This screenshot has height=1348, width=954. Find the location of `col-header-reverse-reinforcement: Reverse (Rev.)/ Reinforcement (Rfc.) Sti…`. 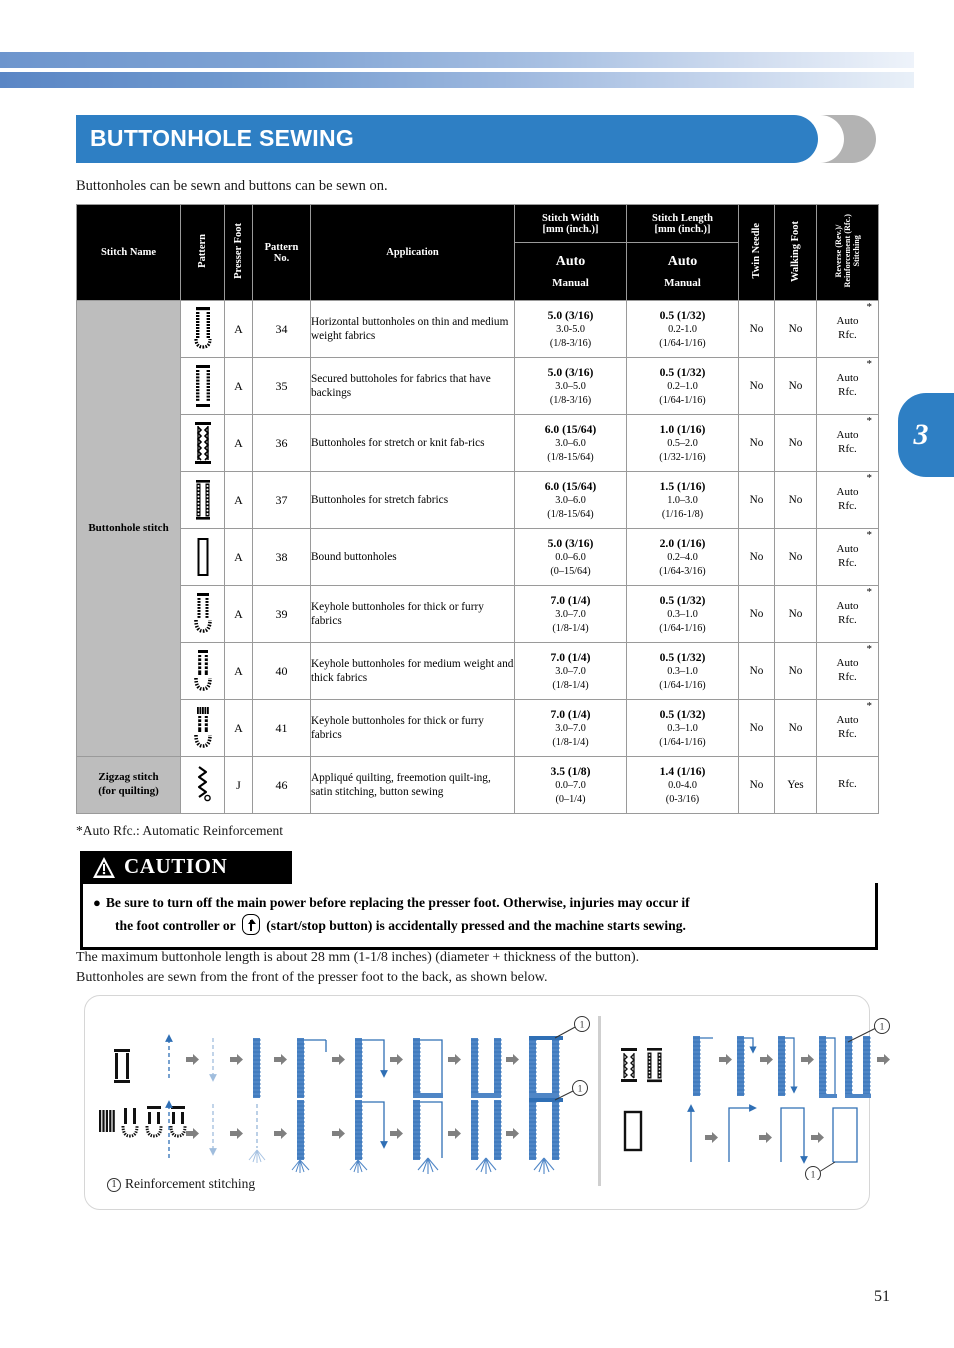

col-header-reverse-reinforcement: Reverse (Rev.)/ Reinforcement (Rfc.) Sti… is located at coordinates (847, 252).